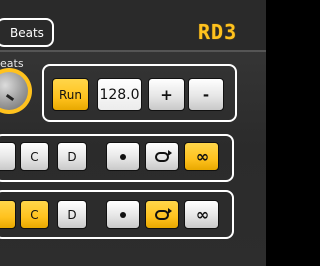  I want to click on track-1-d-button: D, so click(72, 156).